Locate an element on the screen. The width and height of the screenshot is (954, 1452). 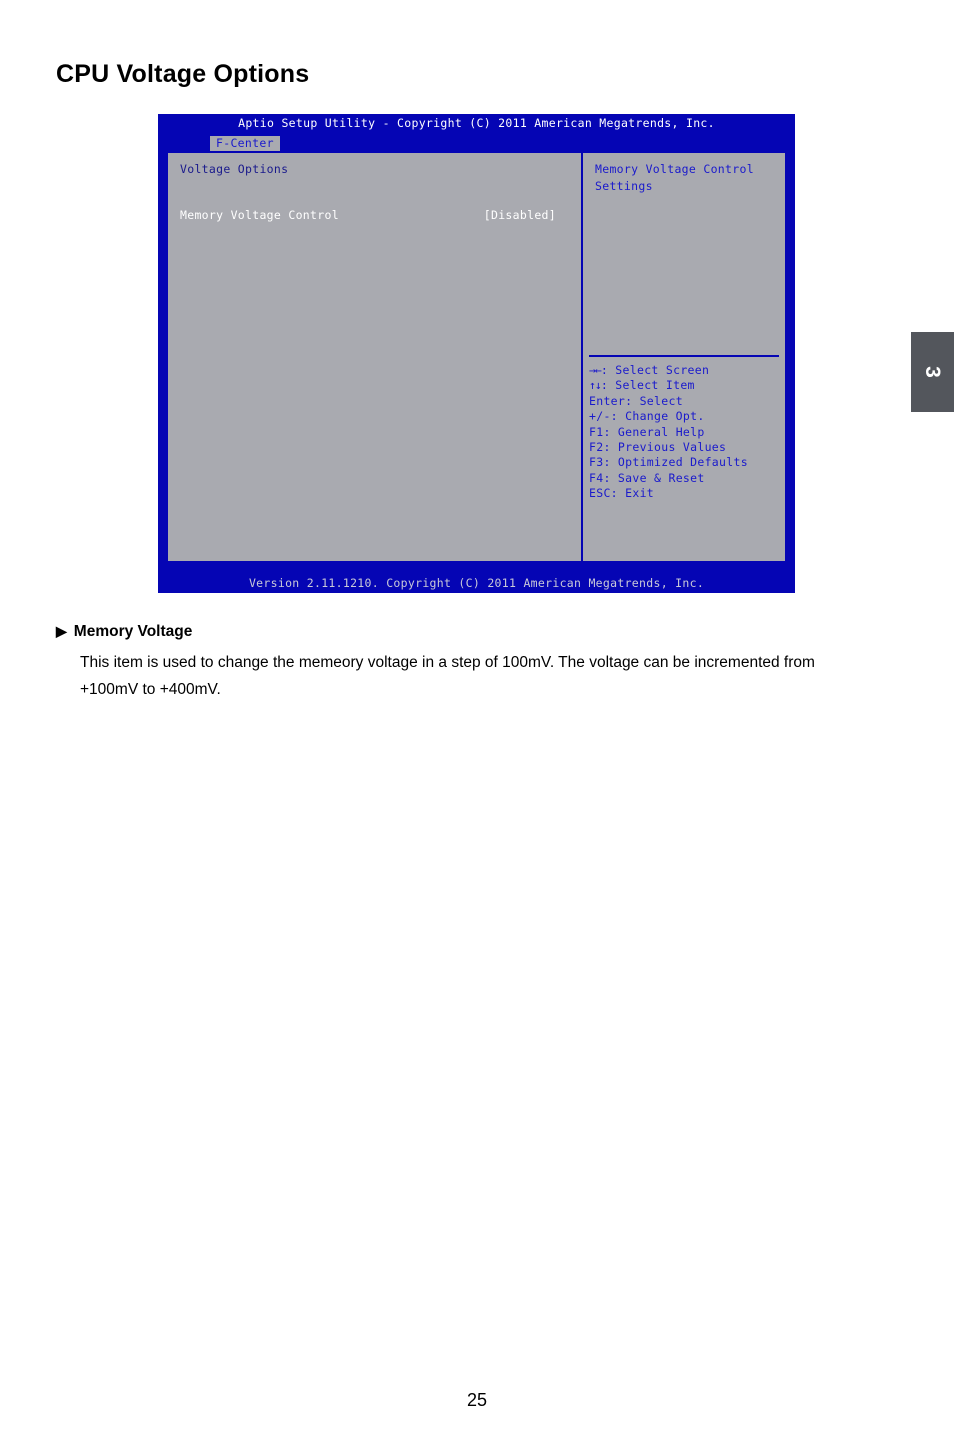
nav-key-f1: F1: General Help is located at coordinates (685, 432).